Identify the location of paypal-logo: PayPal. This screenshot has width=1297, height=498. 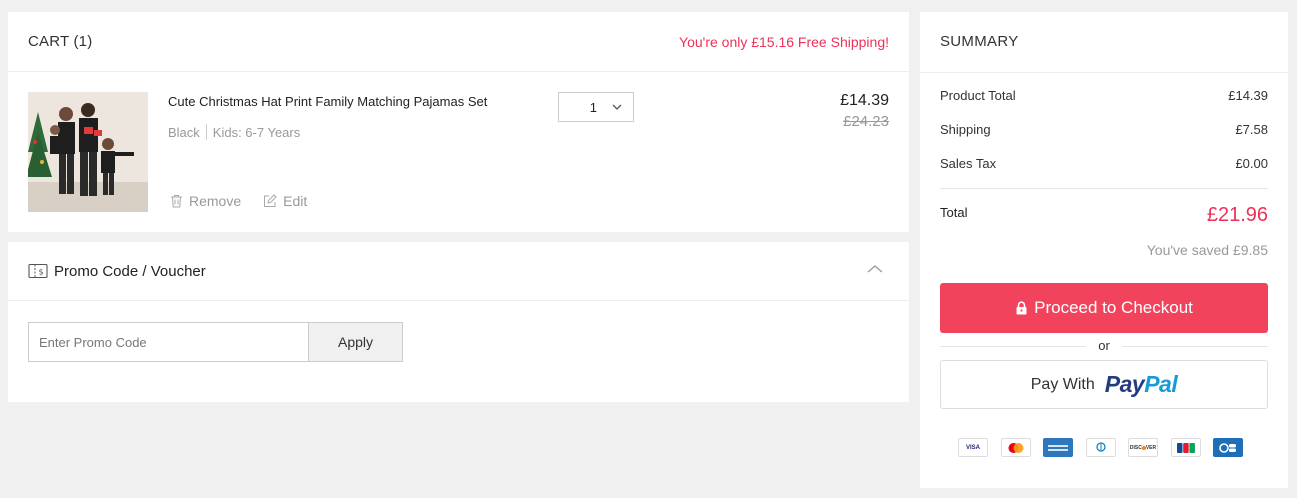
(1141, 384).